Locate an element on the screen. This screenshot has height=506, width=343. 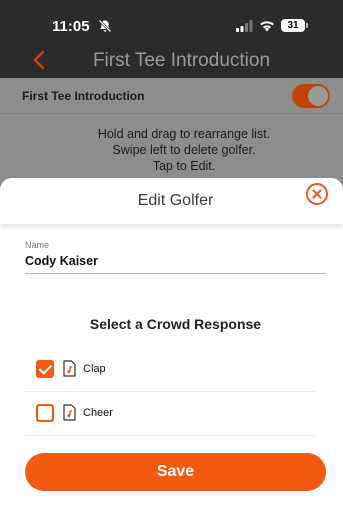
response-label: Clap is located at coordinates (94, 369).